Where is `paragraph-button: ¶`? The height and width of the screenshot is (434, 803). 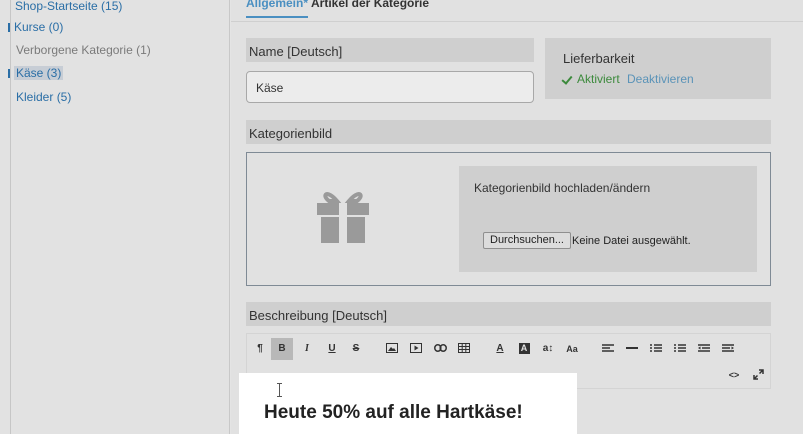 paragraph-button: ¶ is located at coordinates (260, 349).